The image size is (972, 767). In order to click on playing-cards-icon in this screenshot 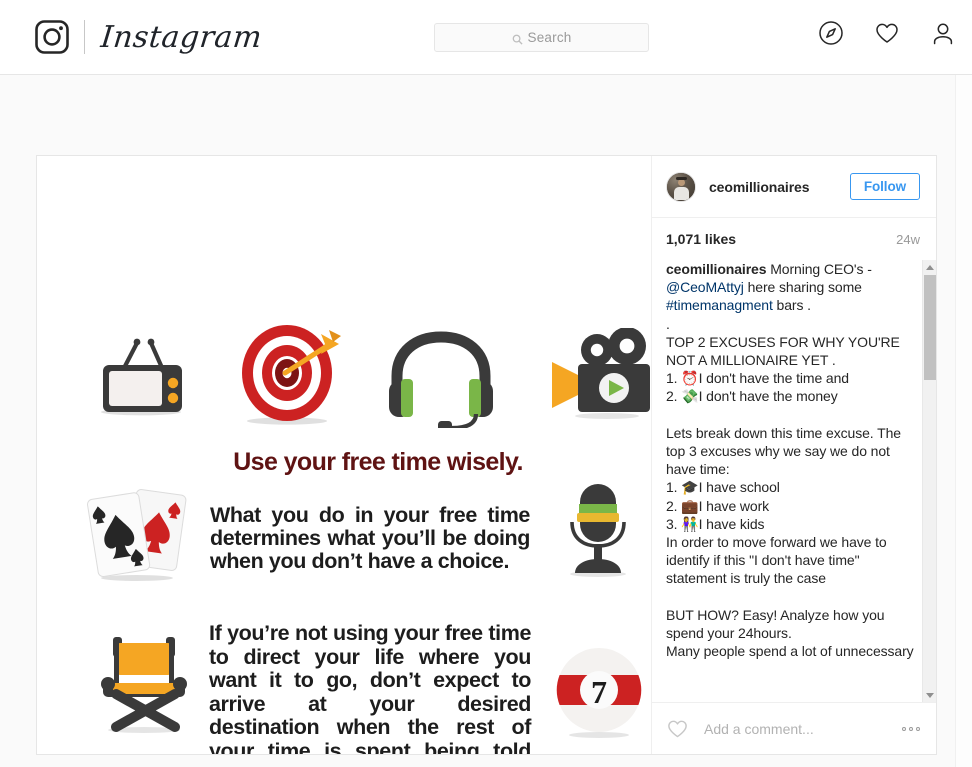, I will do `click(137, 535)`.